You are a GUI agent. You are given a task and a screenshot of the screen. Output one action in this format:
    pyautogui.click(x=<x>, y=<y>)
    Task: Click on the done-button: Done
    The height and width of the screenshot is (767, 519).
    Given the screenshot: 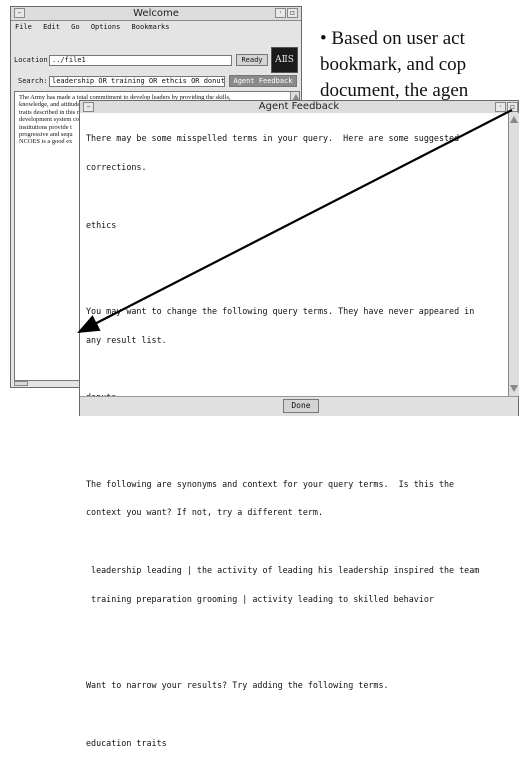 What is the action you would take?
    pyautogui.click(x=301, y=406)
    